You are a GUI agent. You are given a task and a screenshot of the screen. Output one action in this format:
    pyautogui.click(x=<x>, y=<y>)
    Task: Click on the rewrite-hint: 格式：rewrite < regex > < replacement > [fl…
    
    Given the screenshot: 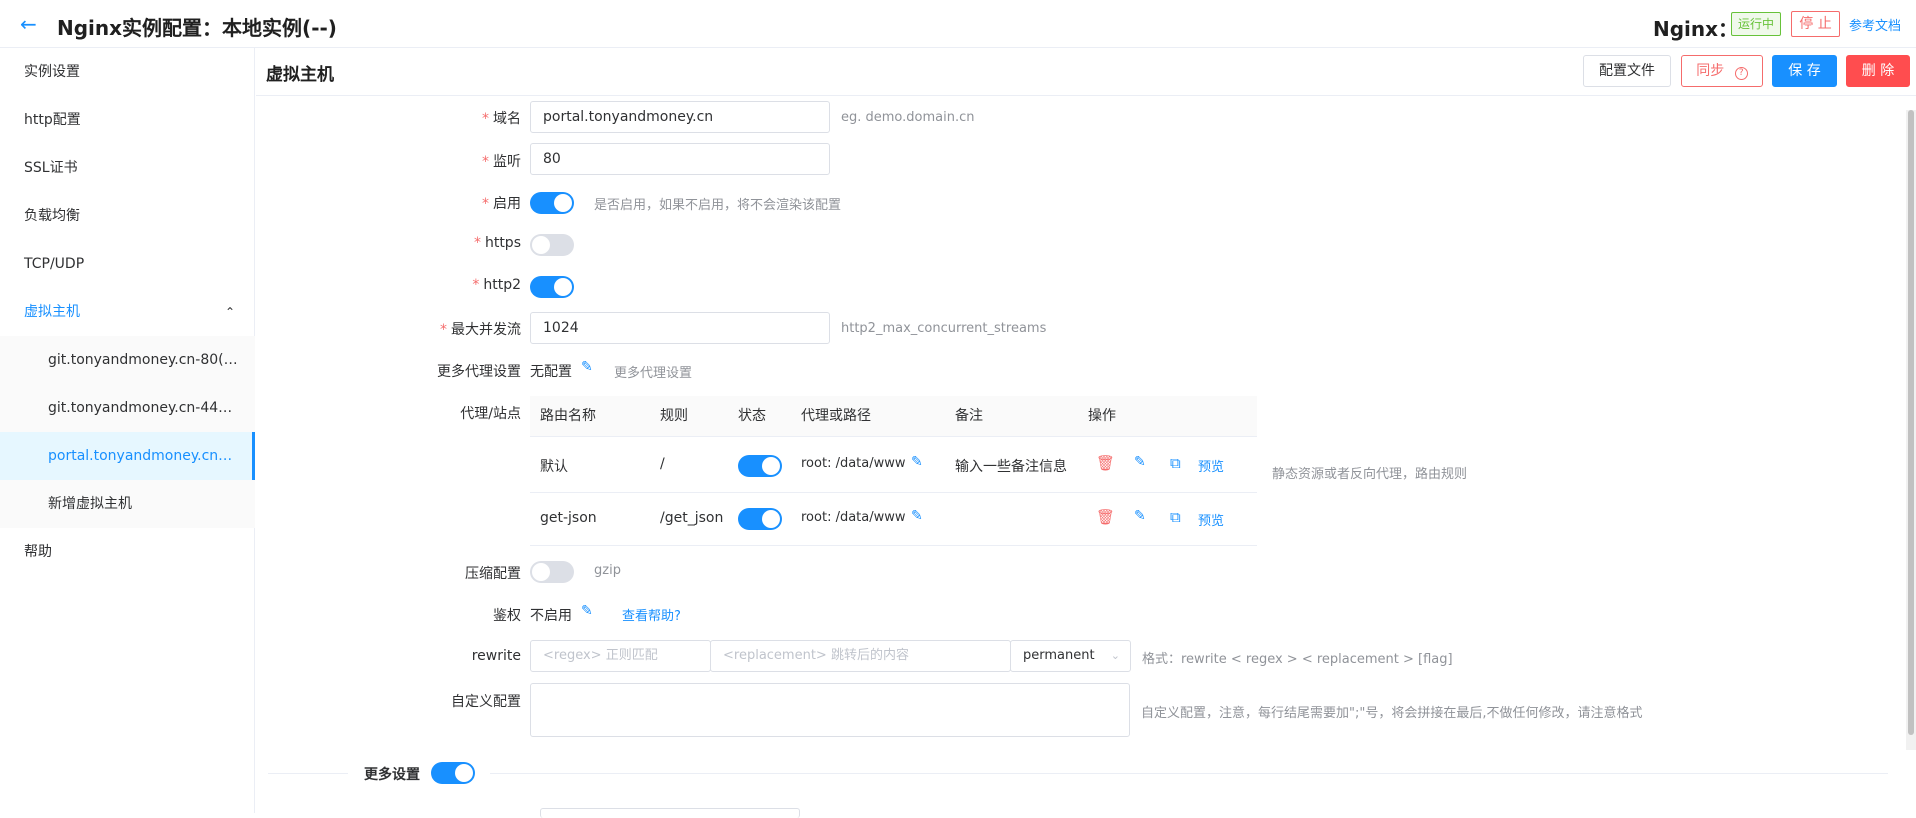 What is the action you would take?
    pyautogui.click(x=1297, y=659)
    